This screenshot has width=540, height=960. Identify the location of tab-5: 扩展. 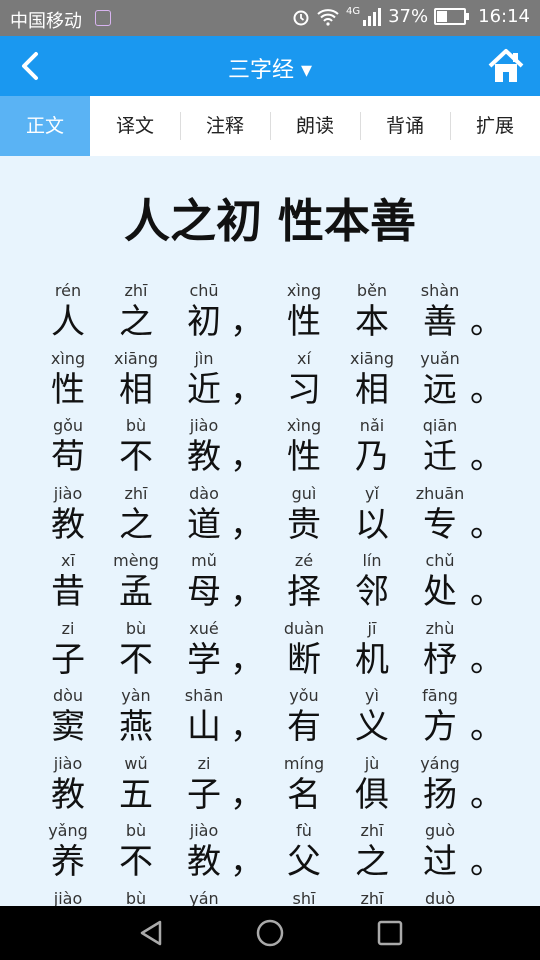
(495, 126).